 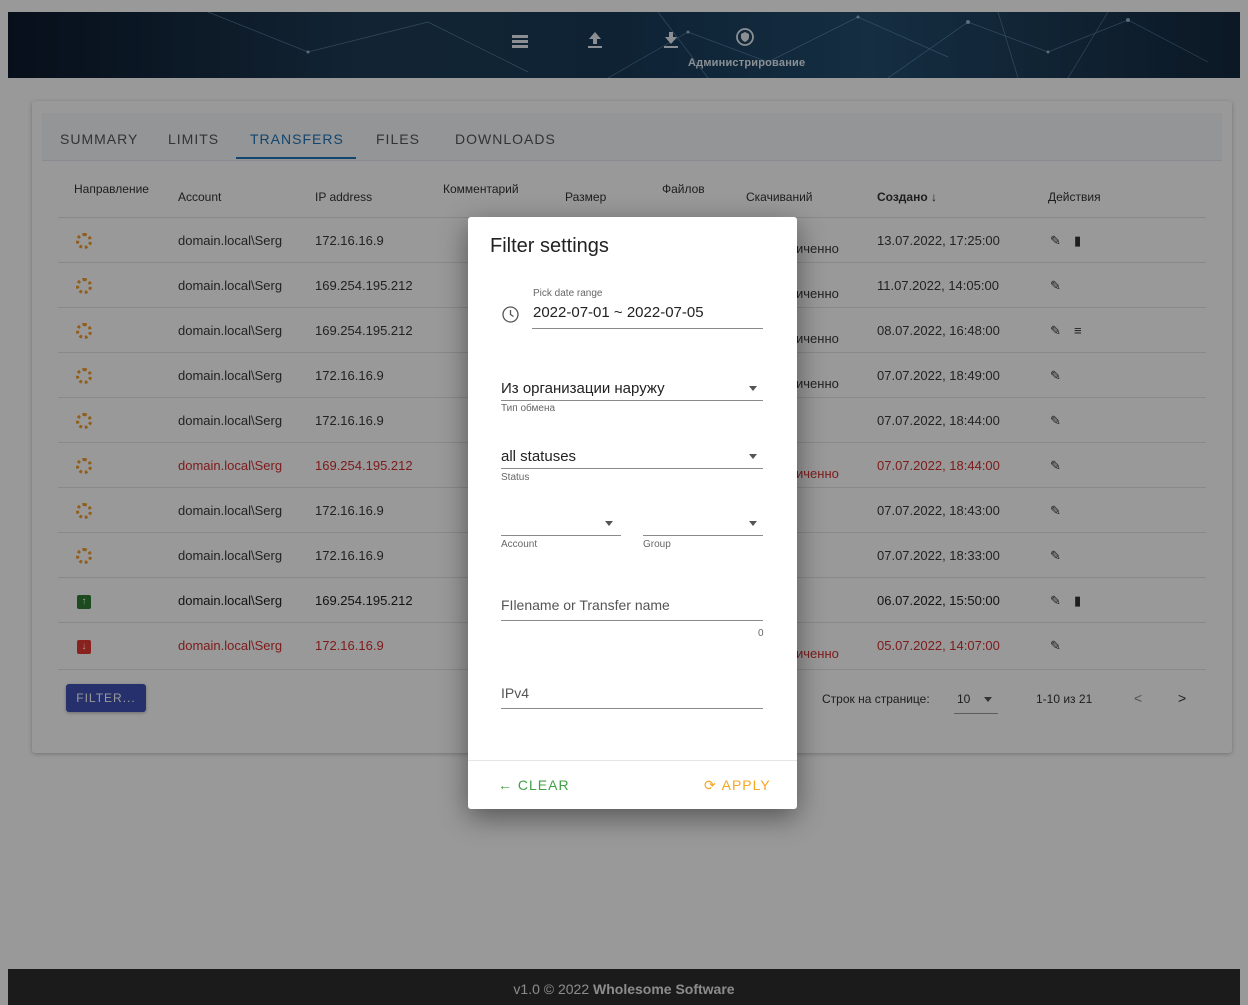 What do you see at coordinates (609, 523) in the screenshot?
I see `account-dropdown-icon` at bounding box center [609, 523].